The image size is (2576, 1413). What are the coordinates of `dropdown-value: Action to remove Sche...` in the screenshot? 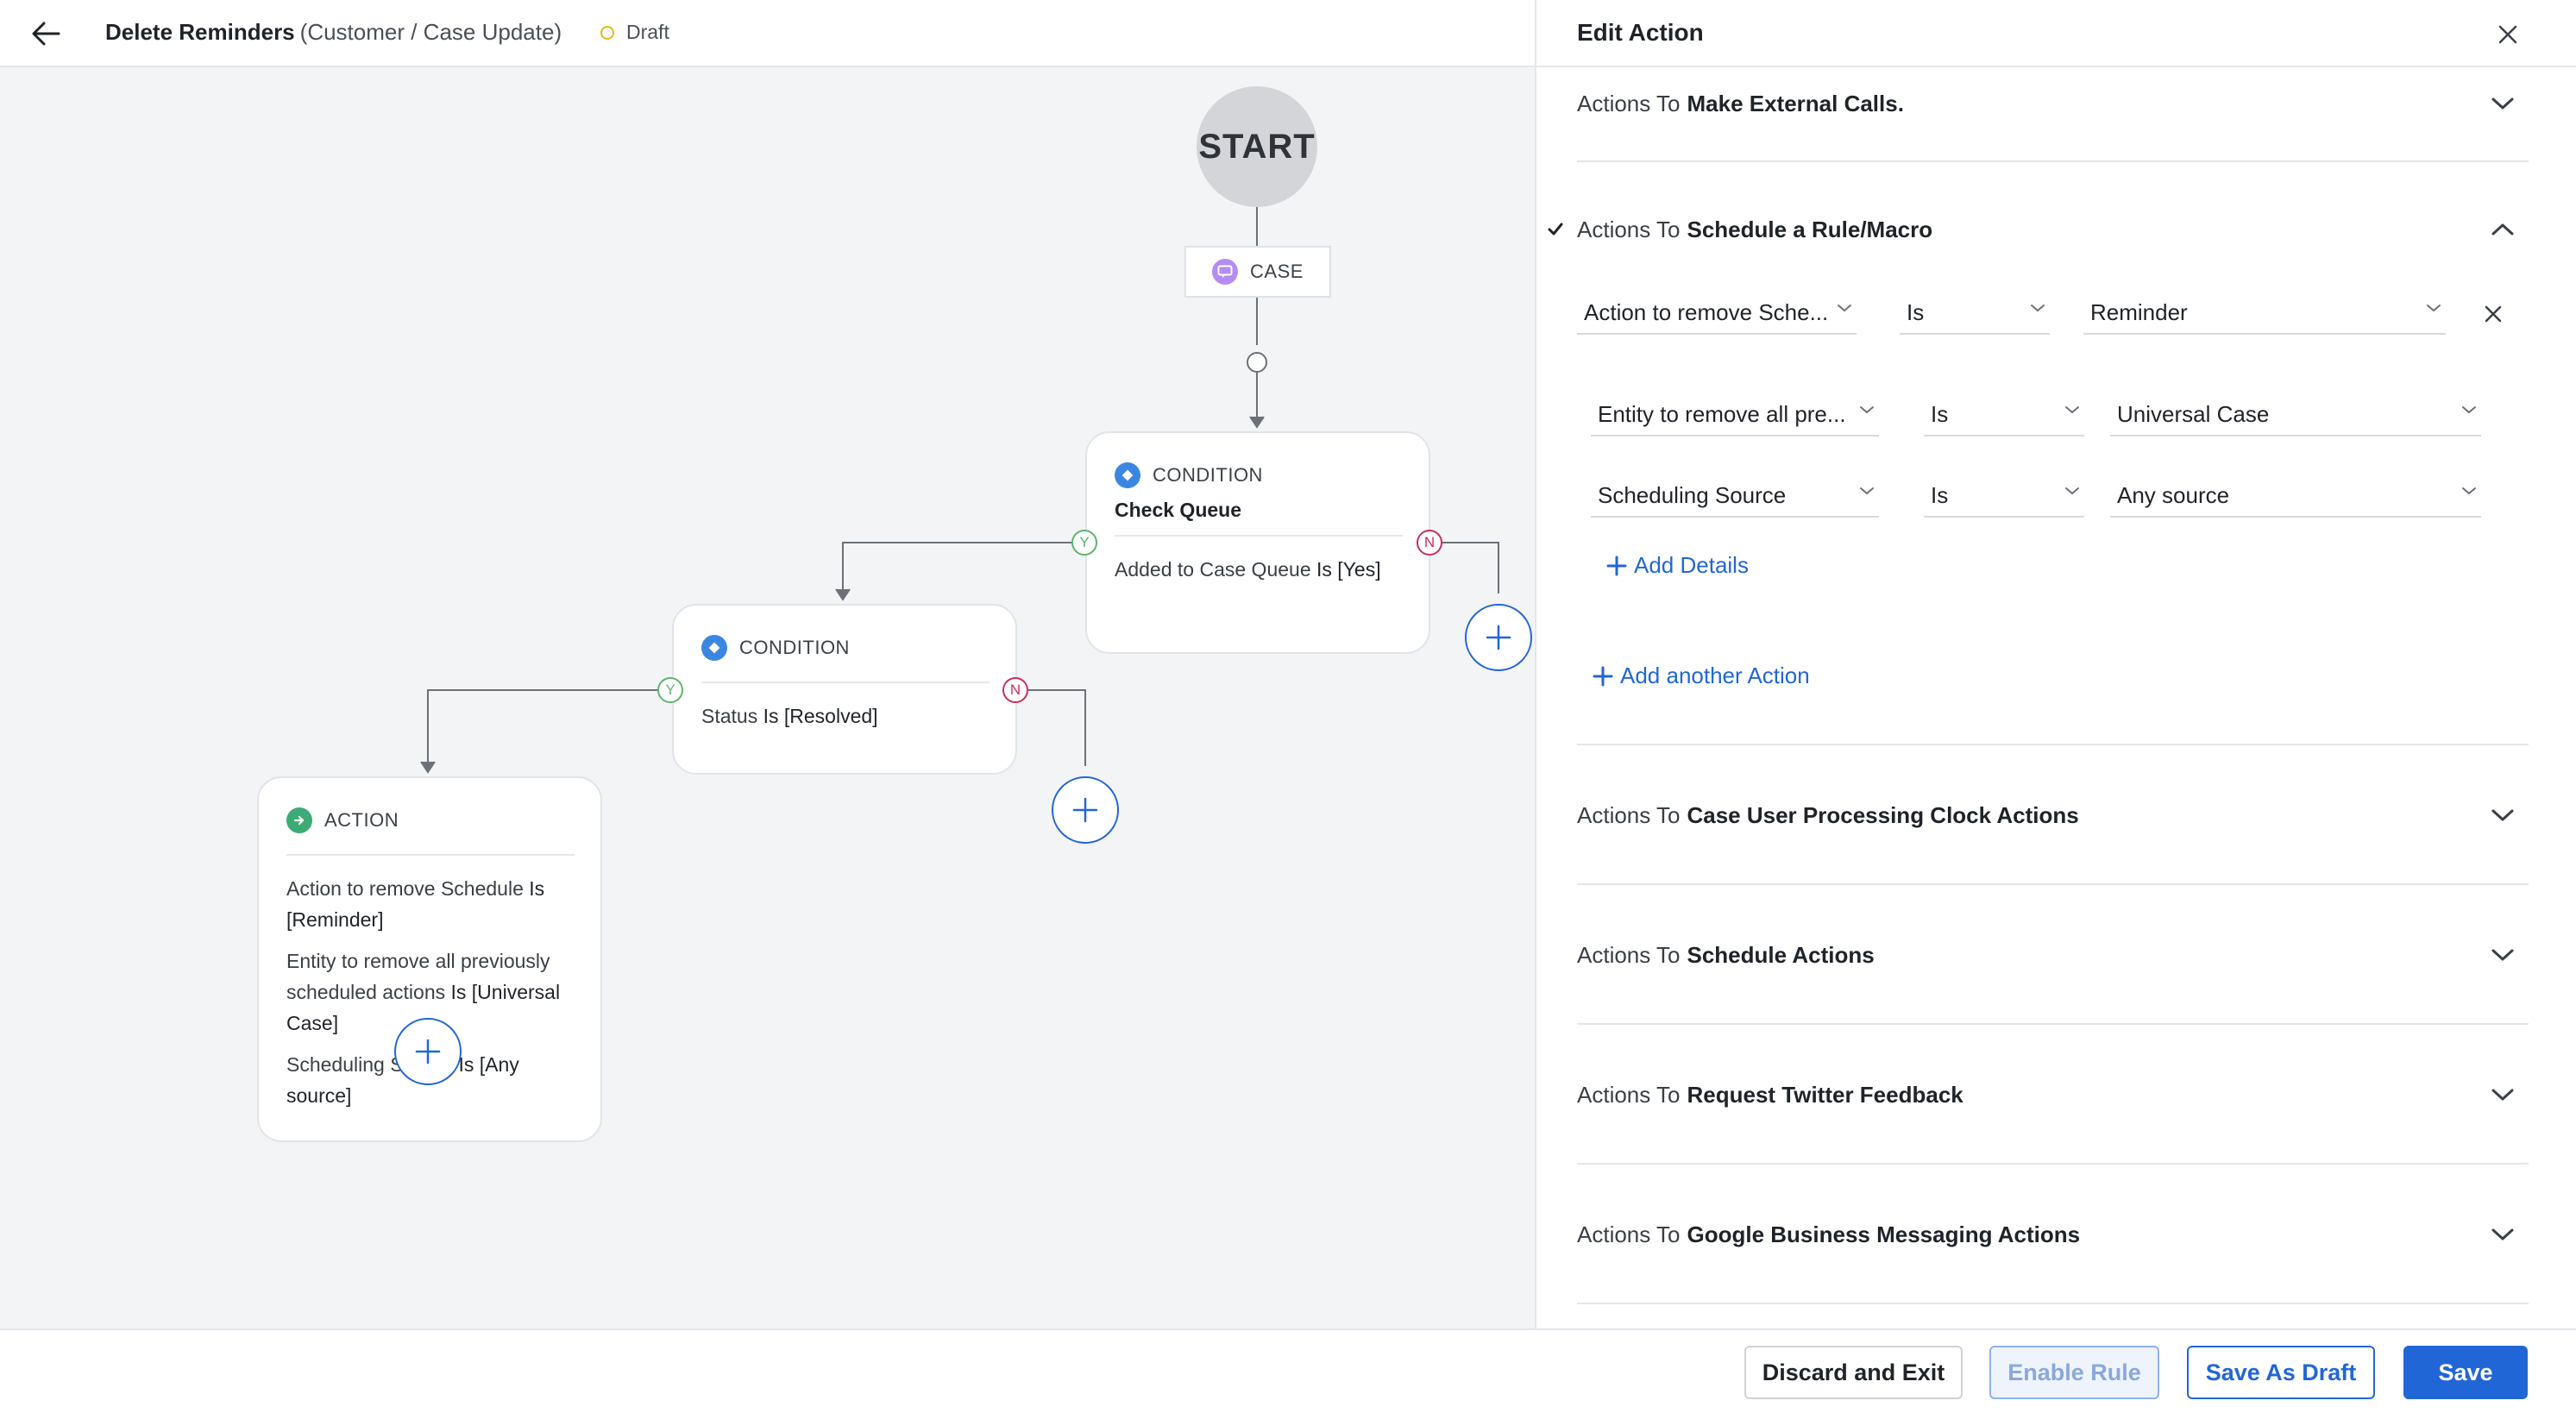 It's located at (1706, 311).